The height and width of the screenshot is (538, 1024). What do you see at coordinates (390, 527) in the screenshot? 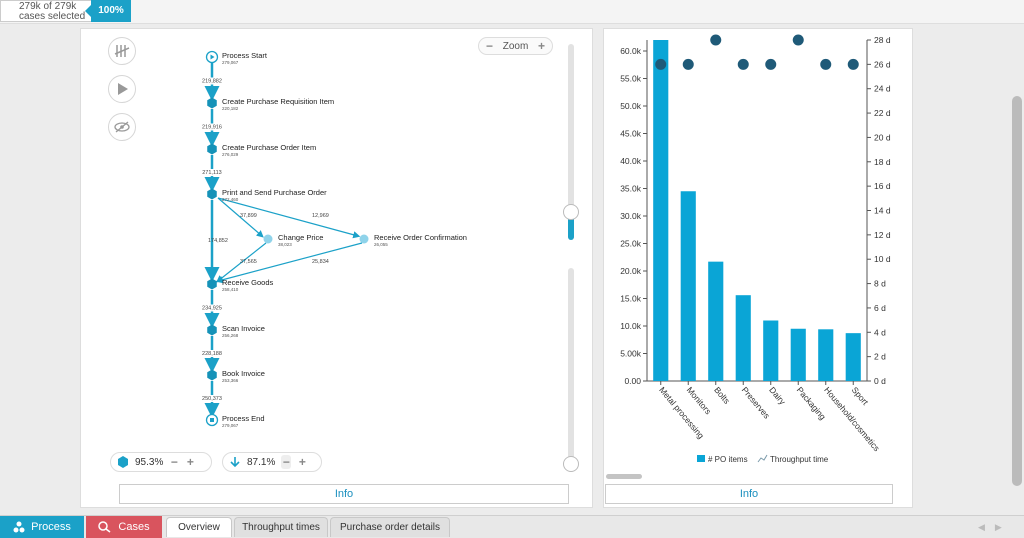
I see `subtab-purchase-order-details: Purchase order details` at bounding box center [390, 527].